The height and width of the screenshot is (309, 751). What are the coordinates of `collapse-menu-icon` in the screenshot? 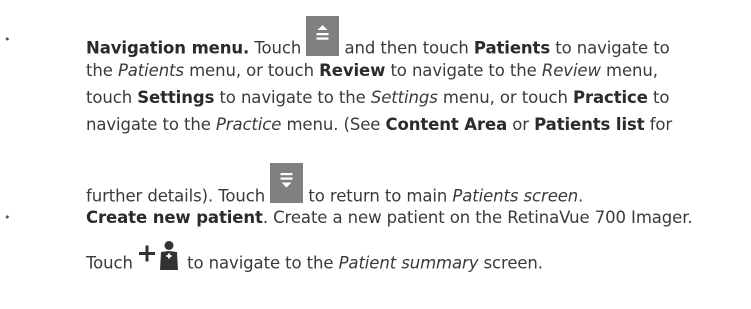 It's located at (287, 183).